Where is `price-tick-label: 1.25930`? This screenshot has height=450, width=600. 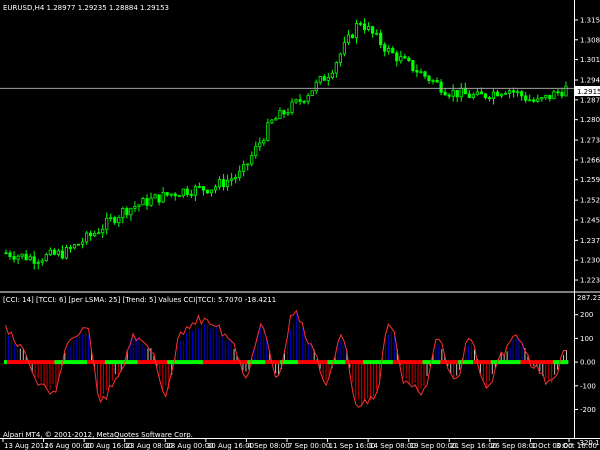
price-tick-label: 1.25930 is located at coordinates (590, 180).